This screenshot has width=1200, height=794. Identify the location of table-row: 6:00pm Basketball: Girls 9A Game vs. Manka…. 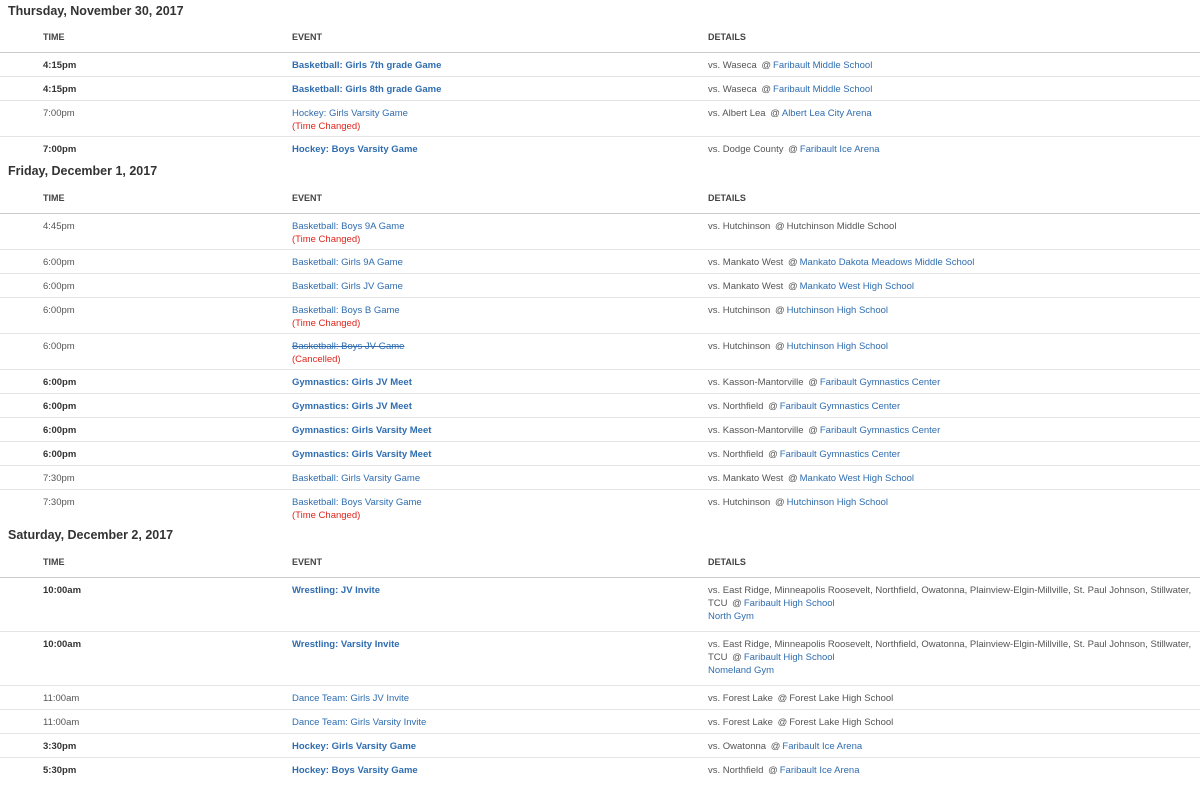
(600, 261).